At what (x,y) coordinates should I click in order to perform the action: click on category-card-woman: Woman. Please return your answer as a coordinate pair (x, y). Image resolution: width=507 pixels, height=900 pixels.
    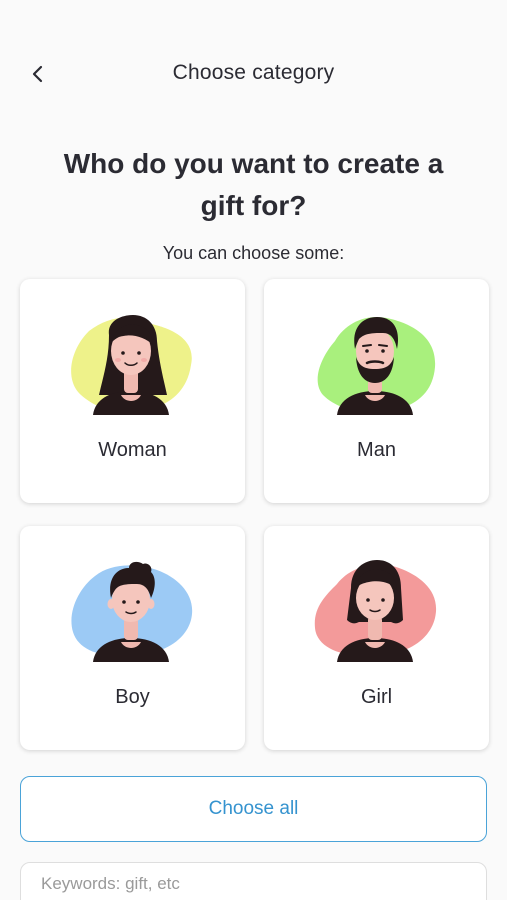
    Looking at the image, I should click on (132, 391).